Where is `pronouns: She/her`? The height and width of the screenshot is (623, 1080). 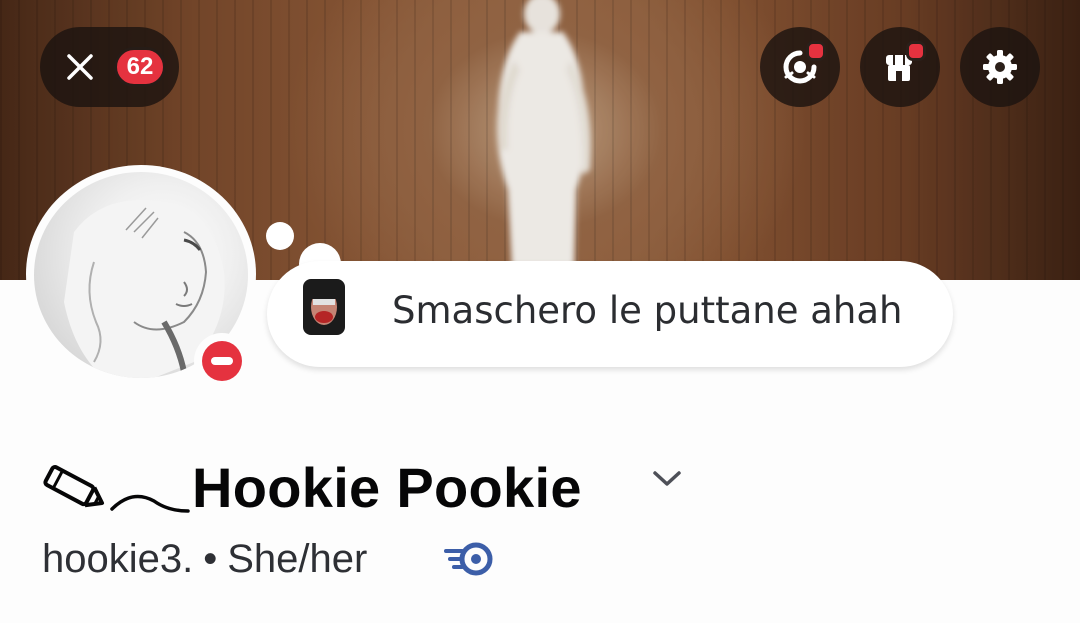 pronouns: She/her is located at coordinates (297, 559).